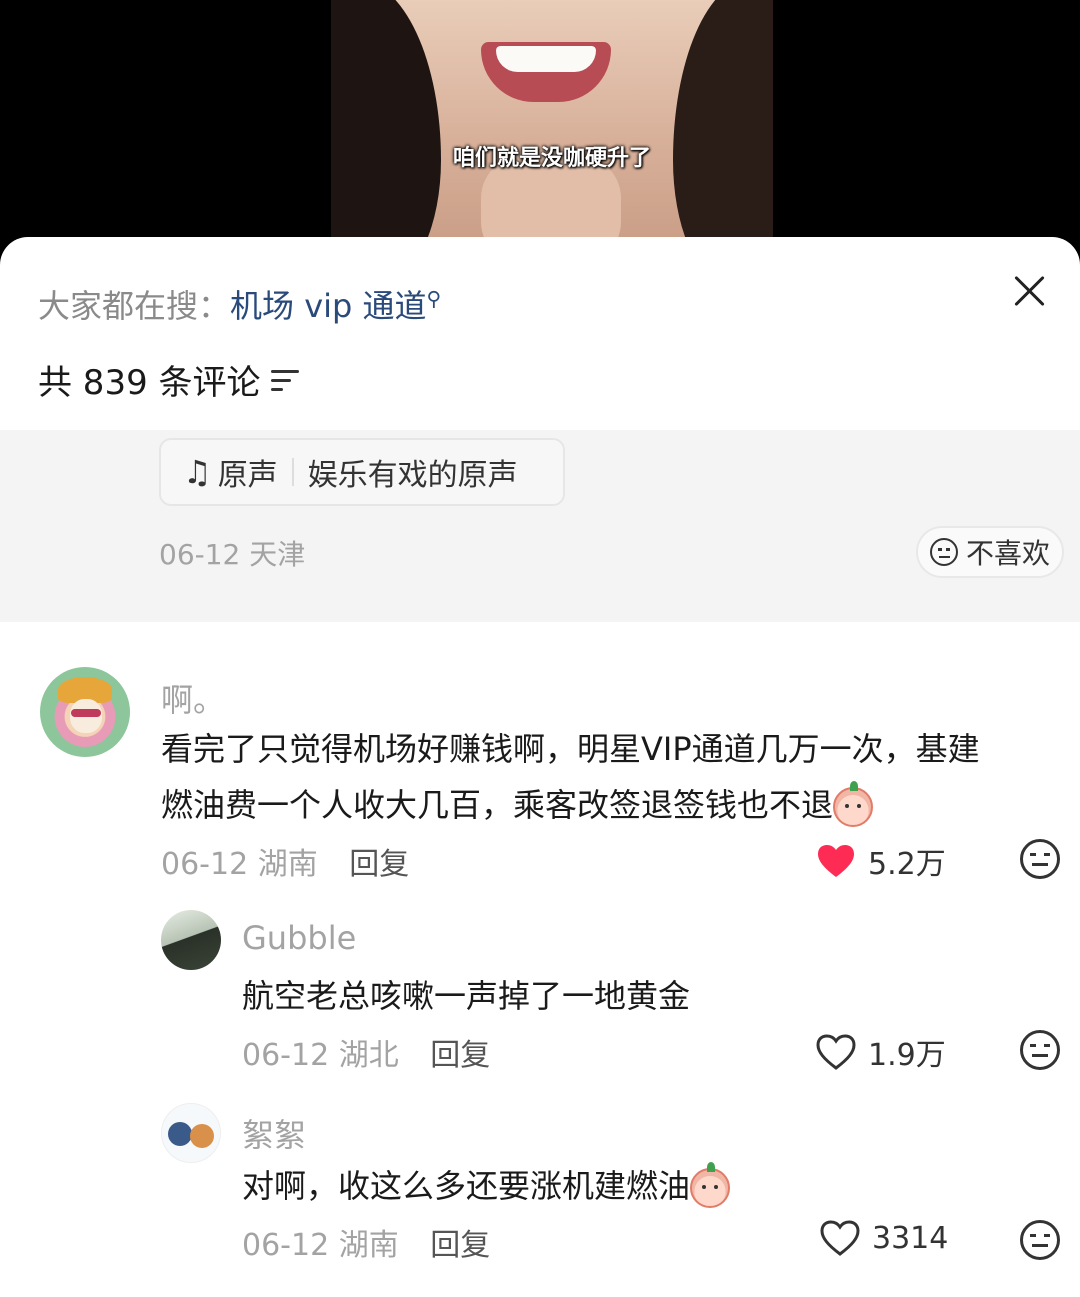 The image size is (1080, 1297). Describe the element at coordinates (274, 1133) in the screenshot. I see `comment-author: 絮絮` at that location.